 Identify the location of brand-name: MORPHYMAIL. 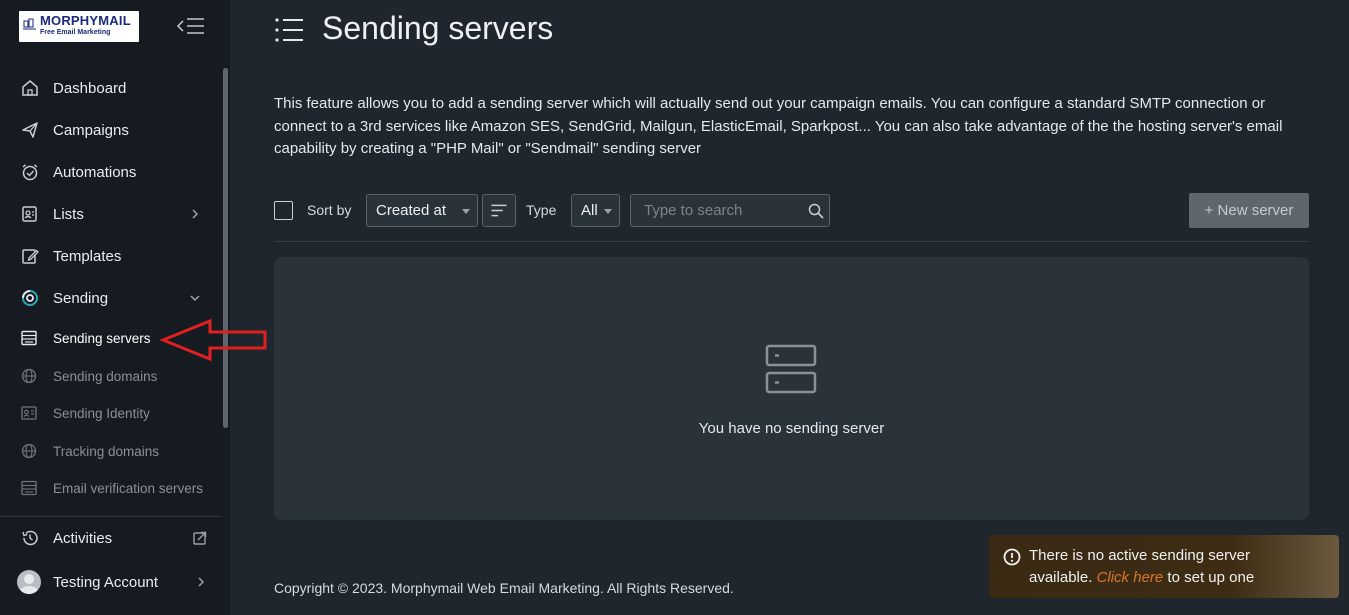
(85, 20).